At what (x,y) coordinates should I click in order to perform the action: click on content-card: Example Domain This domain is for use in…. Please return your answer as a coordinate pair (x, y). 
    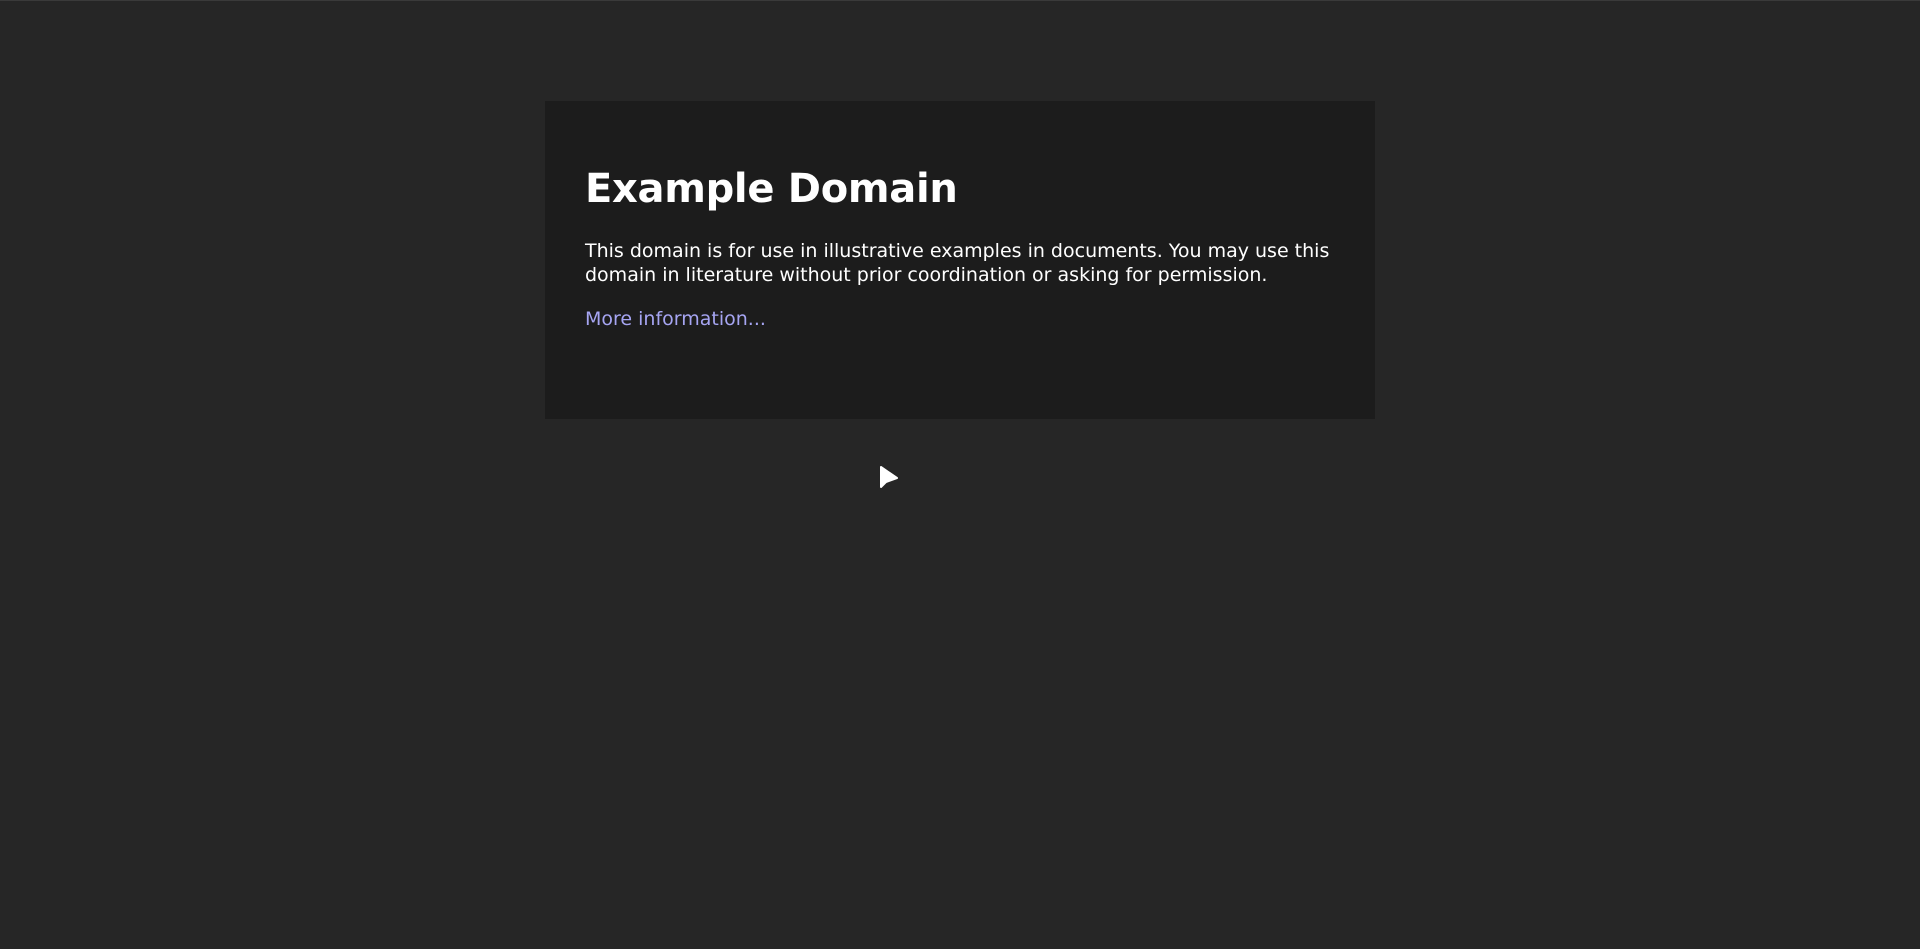
    Looking at the image, I should click on (960, 260).